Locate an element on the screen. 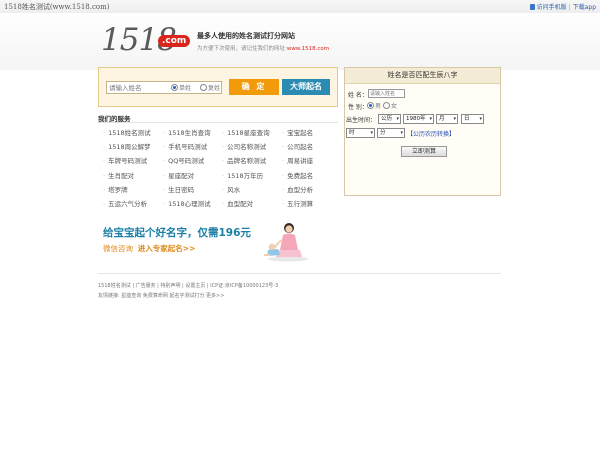 The image size is (600, 450). gender-female-label: 女 is located at coordinates (394, 106).